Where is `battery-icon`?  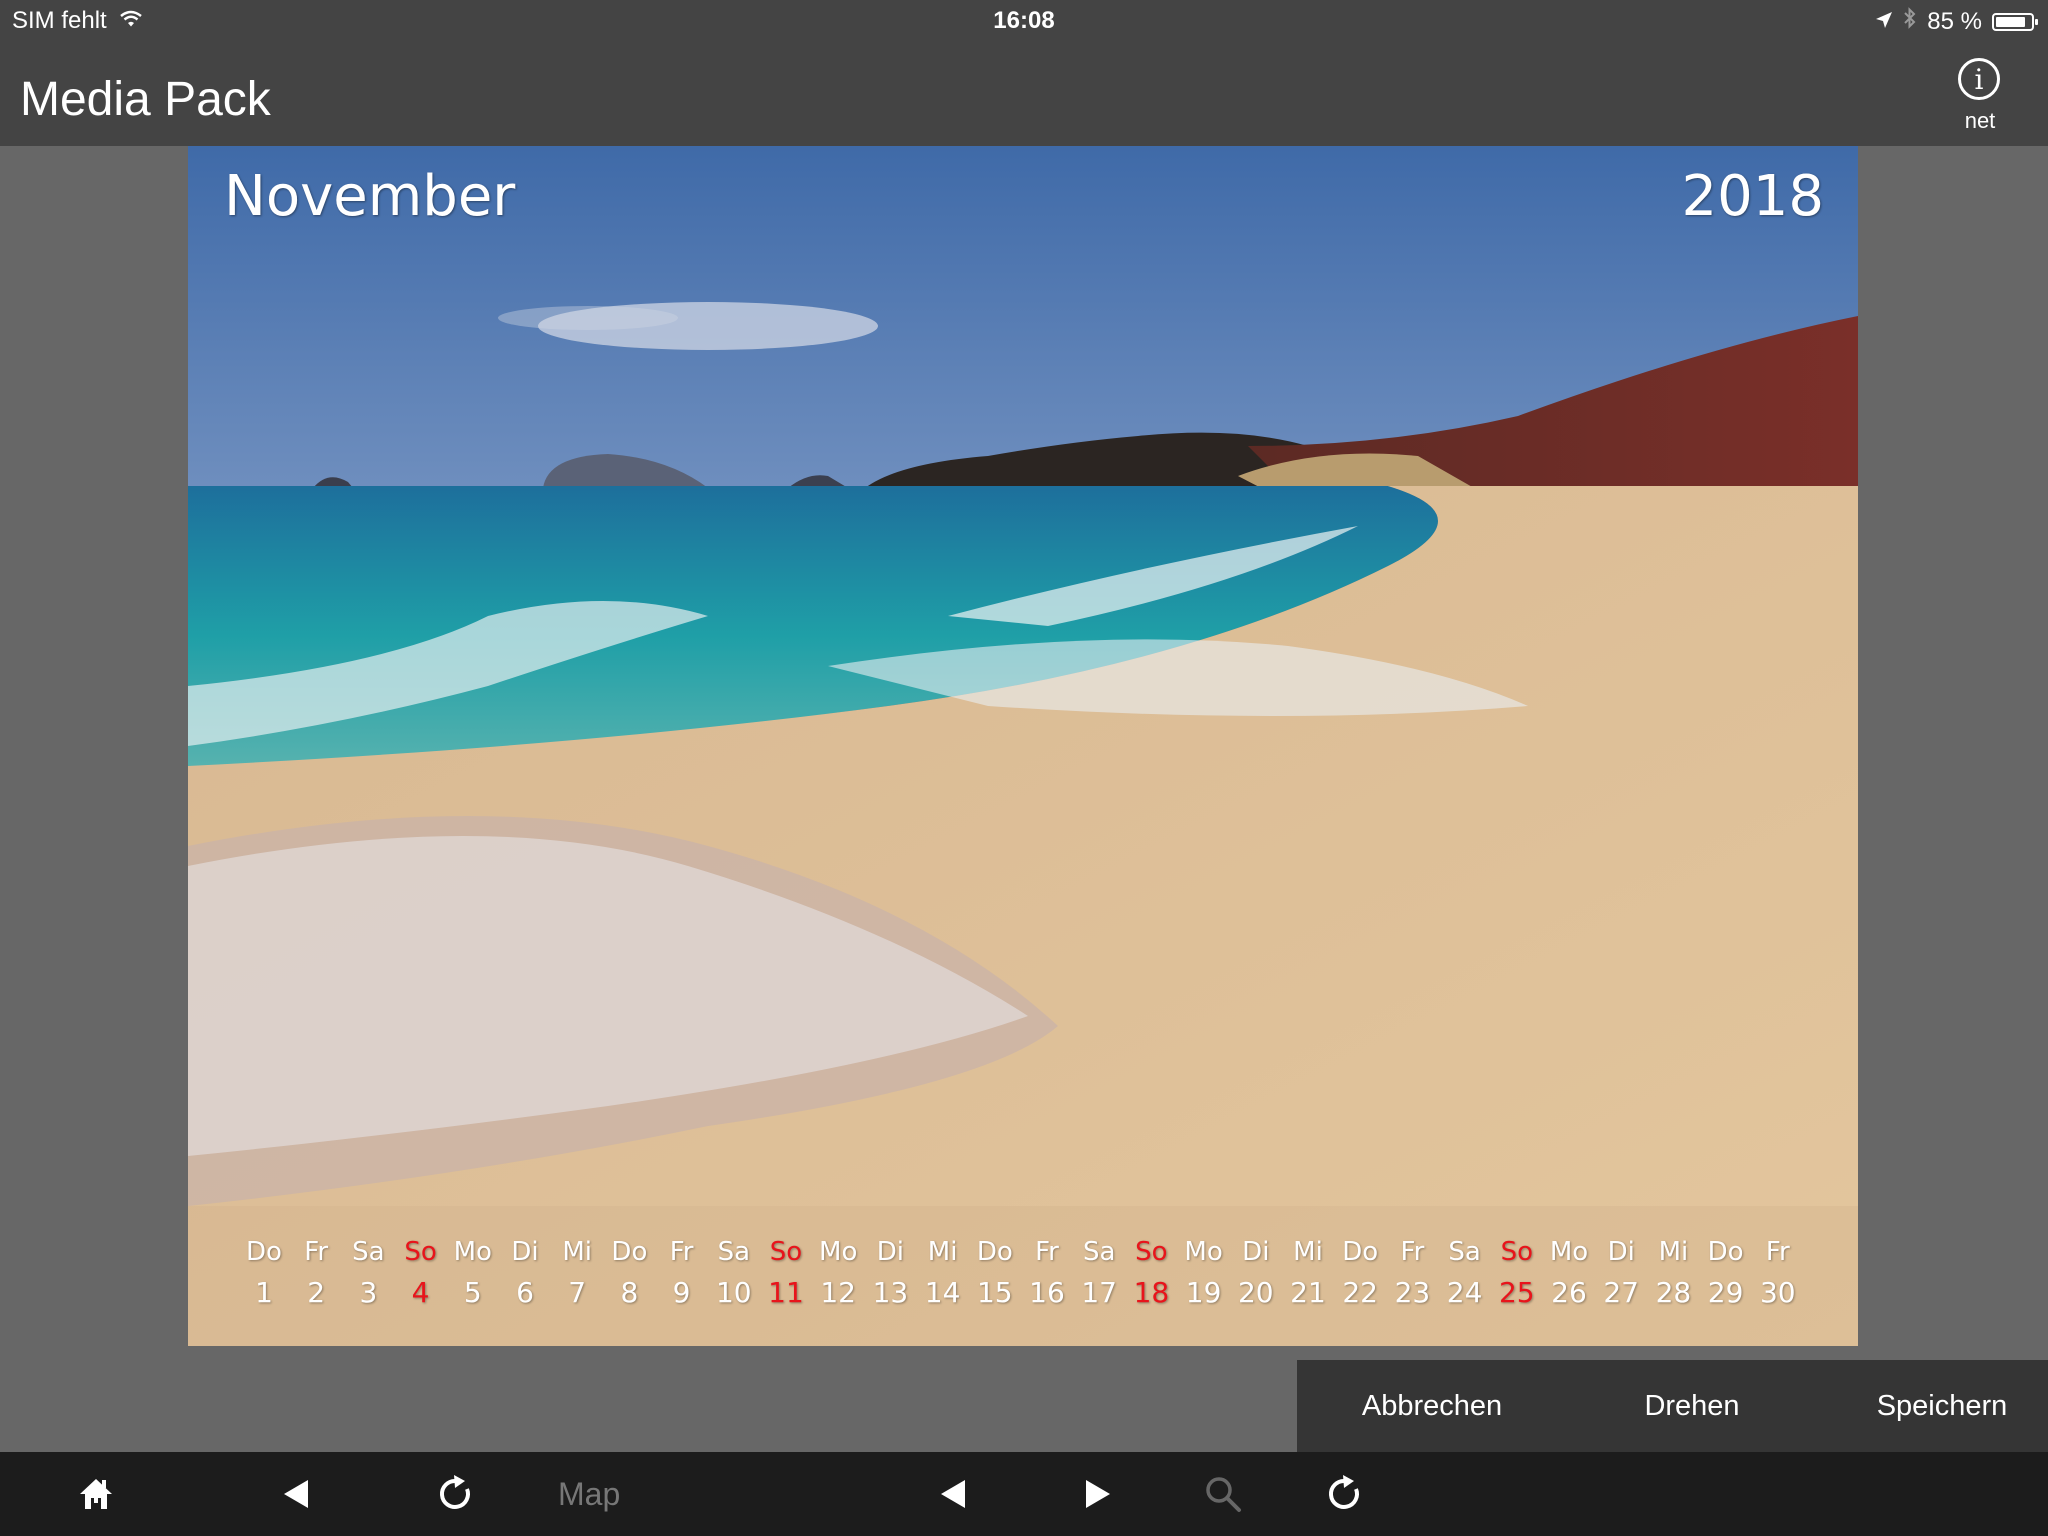
battery-icon is located at coordinates (2015, 21).